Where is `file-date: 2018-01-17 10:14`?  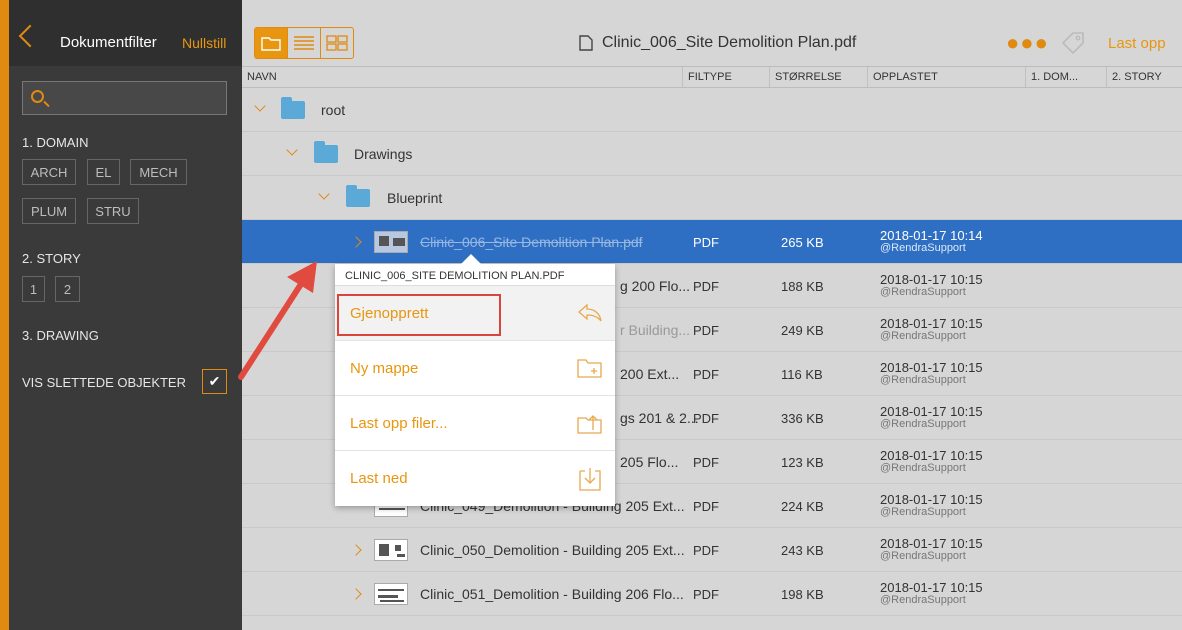 file-date: 2018-01-17 10:14 is located at coordinates (931, 235).